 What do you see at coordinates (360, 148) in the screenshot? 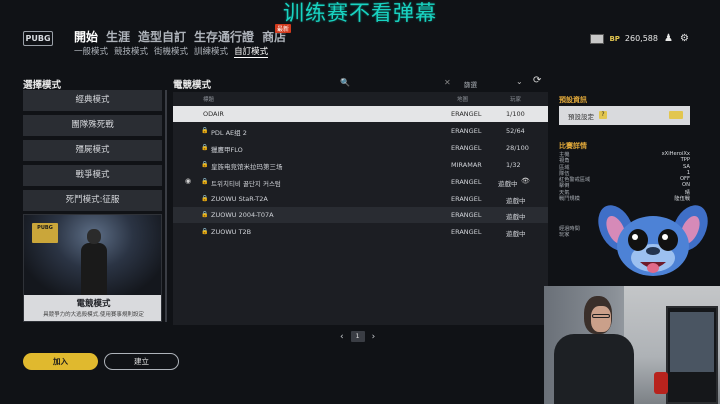
I see `table-row: 🔒 獵鷹甲FLO ERANGEL 28/100` at bounding box center [360, 148].